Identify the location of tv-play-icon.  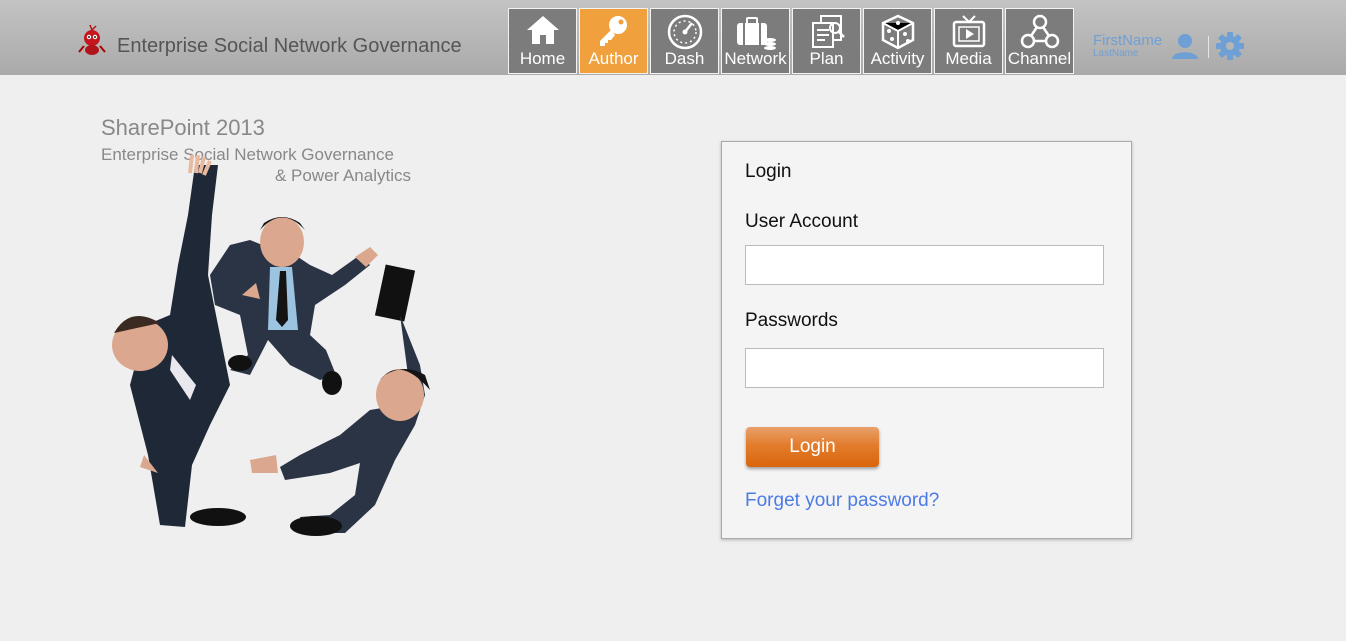
(968, 31).